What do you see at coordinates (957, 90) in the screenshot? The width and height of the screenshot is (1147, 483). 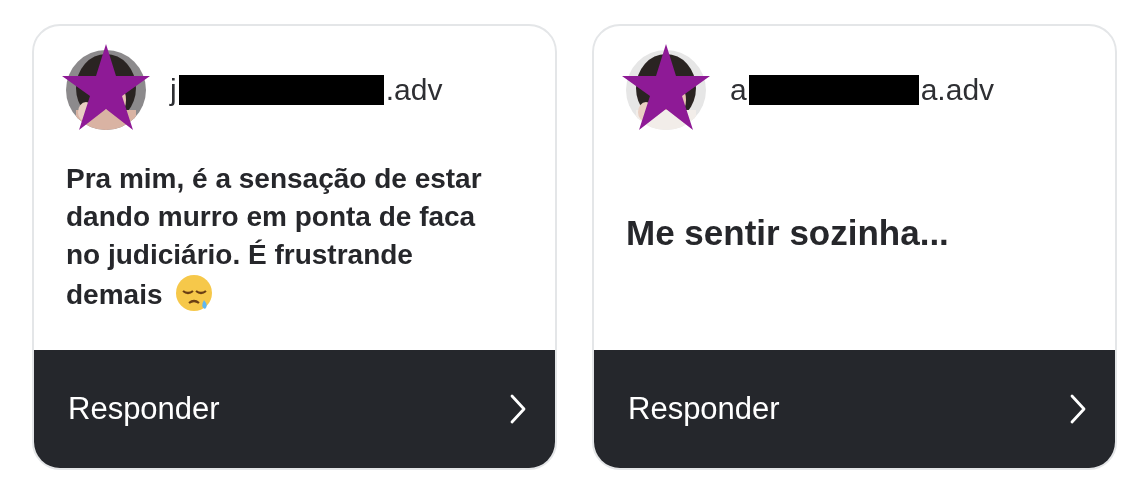 I see `username-end: a.adv` at bounding box center [957, 90].